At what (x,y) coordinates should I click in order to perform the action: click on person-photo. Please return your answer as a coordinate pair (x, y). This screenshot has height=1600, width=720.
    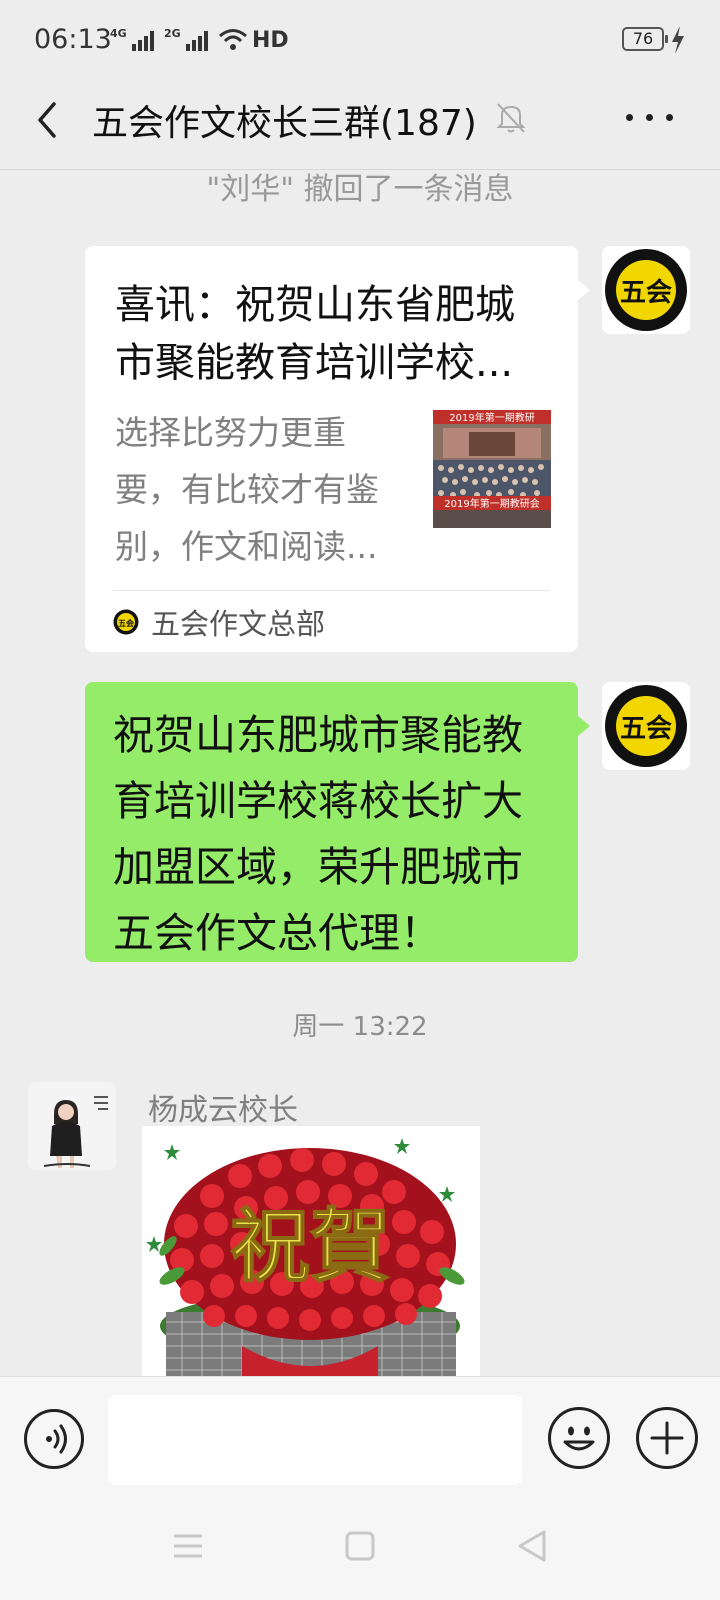
    Looking at the image, I should click on (72, 1126).